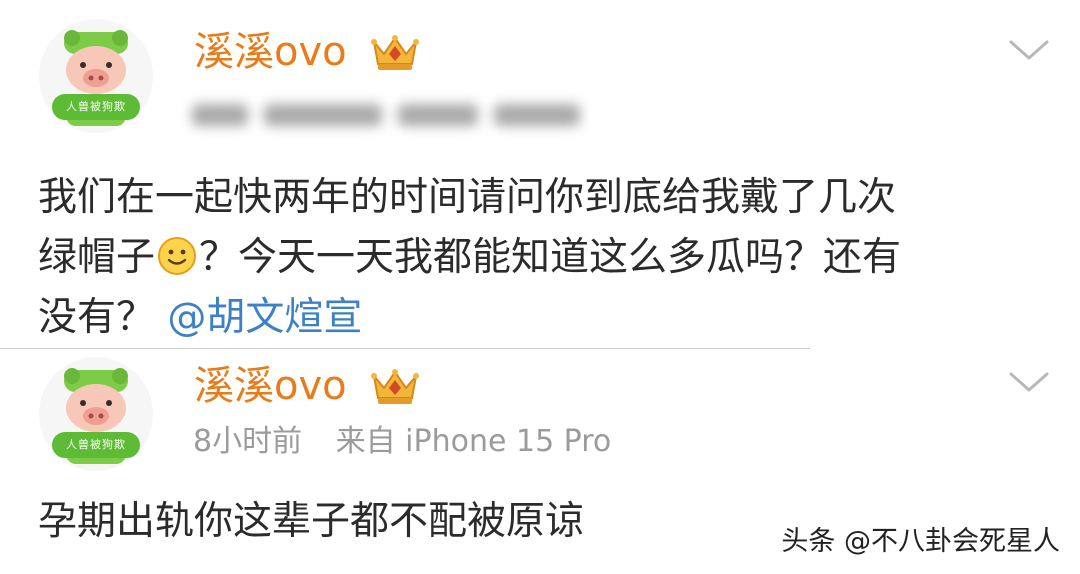 Image resolution: width=1080 pixels, height=574 pixels. I want to click on content-line-1: 我们在一起快两年的时间请问你到底给我戴了几次, so click(467, 197).